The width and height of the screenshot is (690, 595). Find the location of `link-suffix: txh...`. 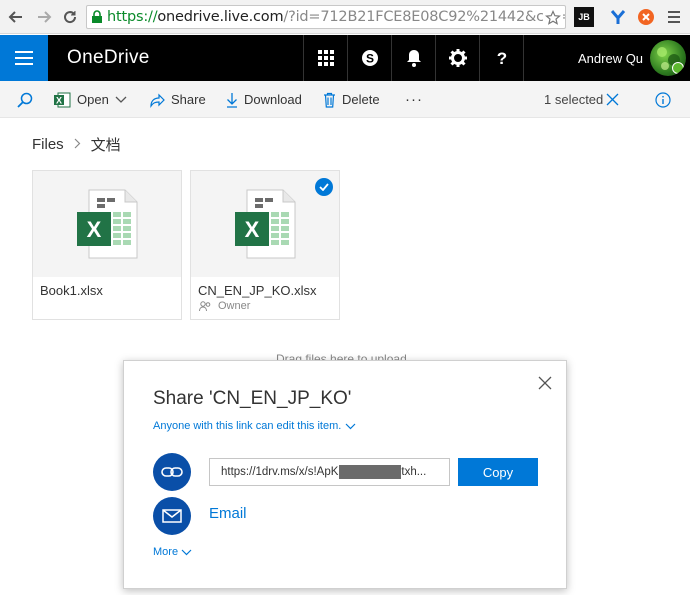

link-suffix: txh... is located at coordinates (414, 472).